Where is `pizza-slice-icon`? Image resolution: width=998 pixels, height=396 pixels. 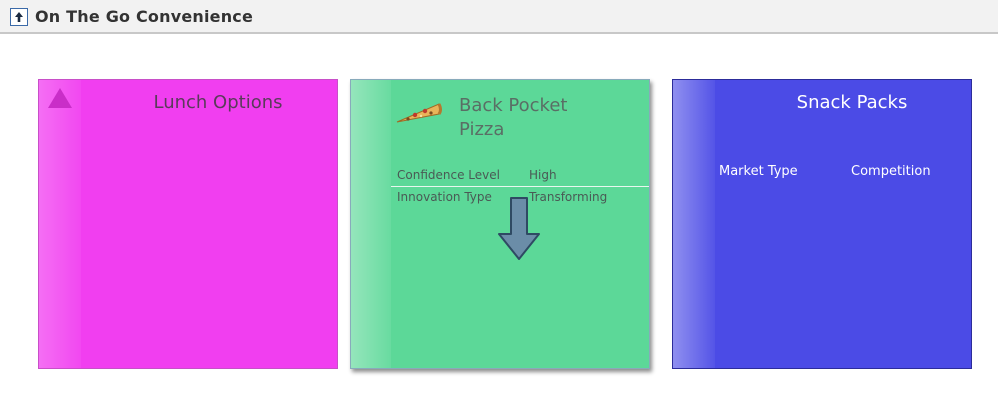 pizza-slice-icon is located at coordinates (419, 113).